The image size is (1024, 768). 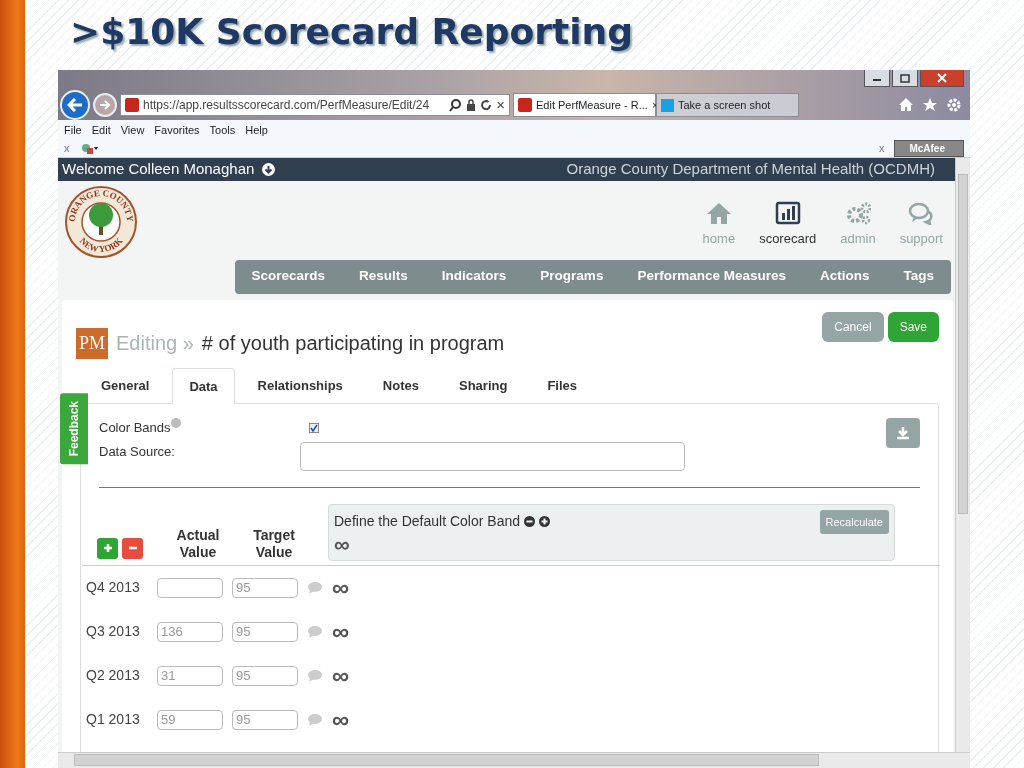 I want to click on tab: Data, so click(x=203, y=385).